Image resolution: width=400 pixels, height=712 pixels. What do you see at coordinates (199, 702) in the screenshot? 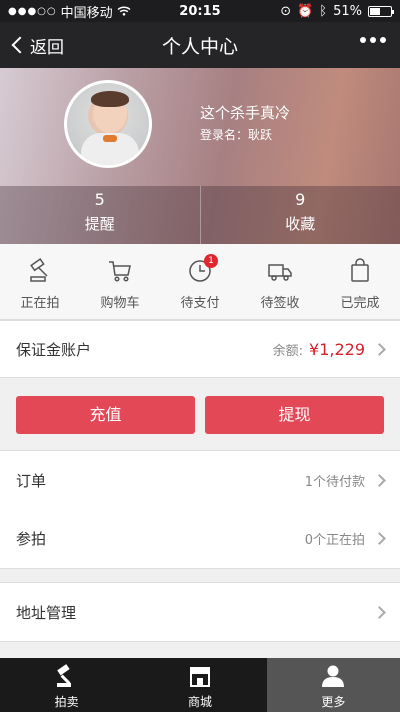
I see `tab-label: 商城` at bounding box center [199, 702].